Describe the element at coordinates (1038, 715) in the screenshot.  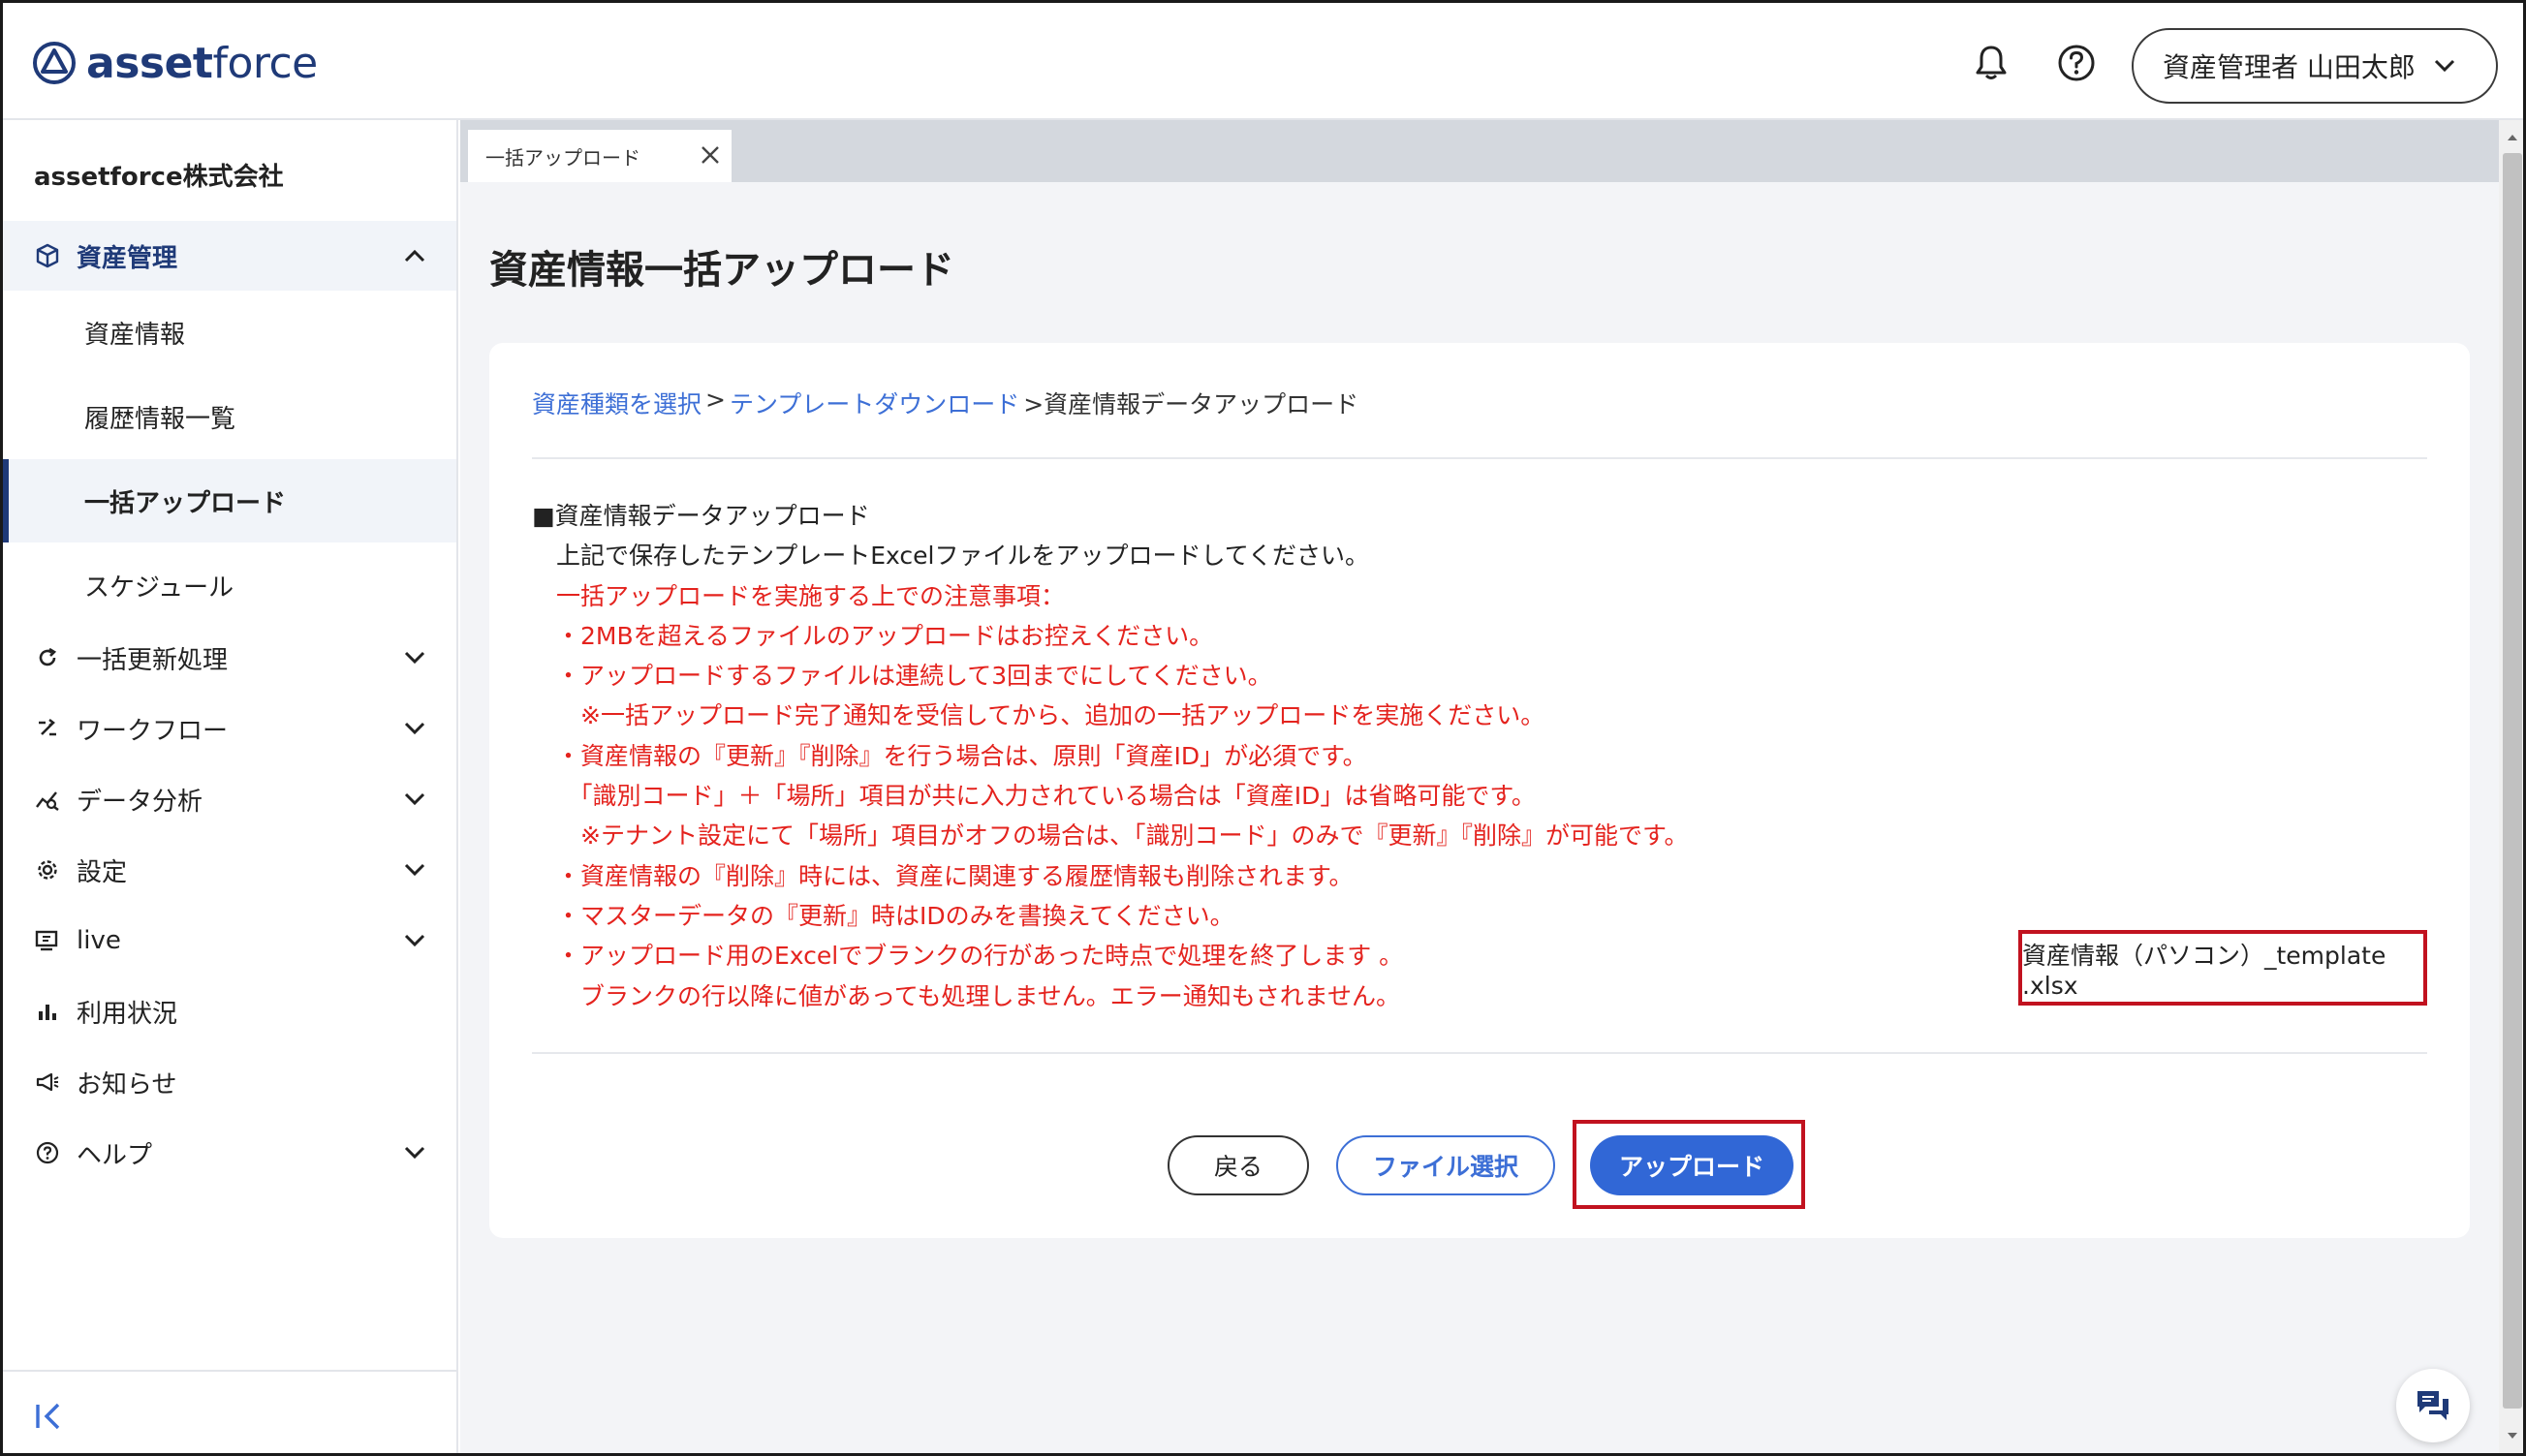
I see `caution-line: ※一括アップロード完了通知を受信してから、追加の一括アップロードを実施ください。` at that location.